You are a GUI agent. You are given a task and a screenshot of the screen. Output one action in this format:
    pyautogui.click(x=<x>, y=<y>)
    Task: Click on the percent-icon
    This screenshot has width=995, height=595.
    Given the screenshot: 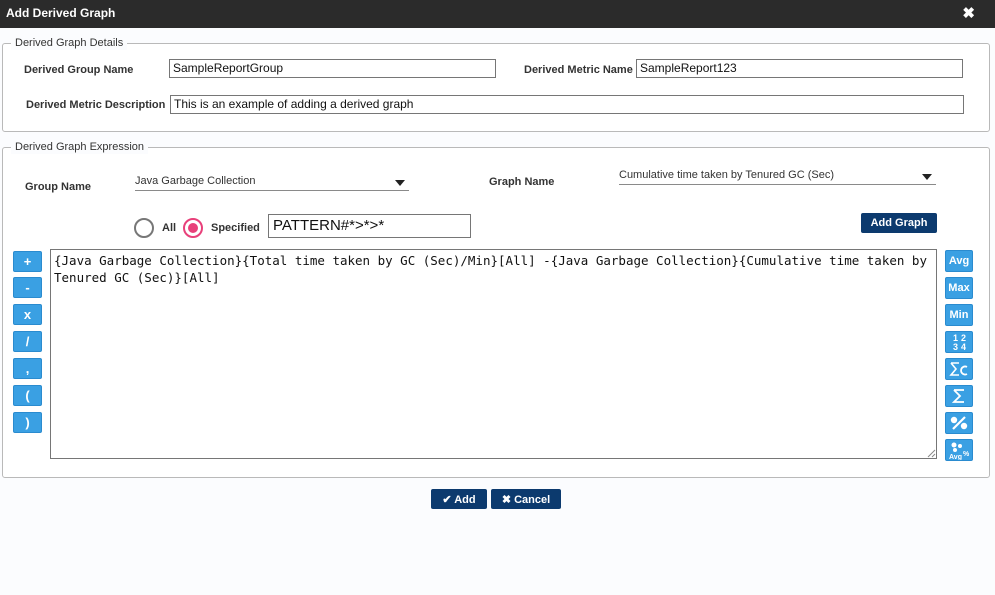 What is the action you would take?
    pyautogui.click(x=959, y=423)
    